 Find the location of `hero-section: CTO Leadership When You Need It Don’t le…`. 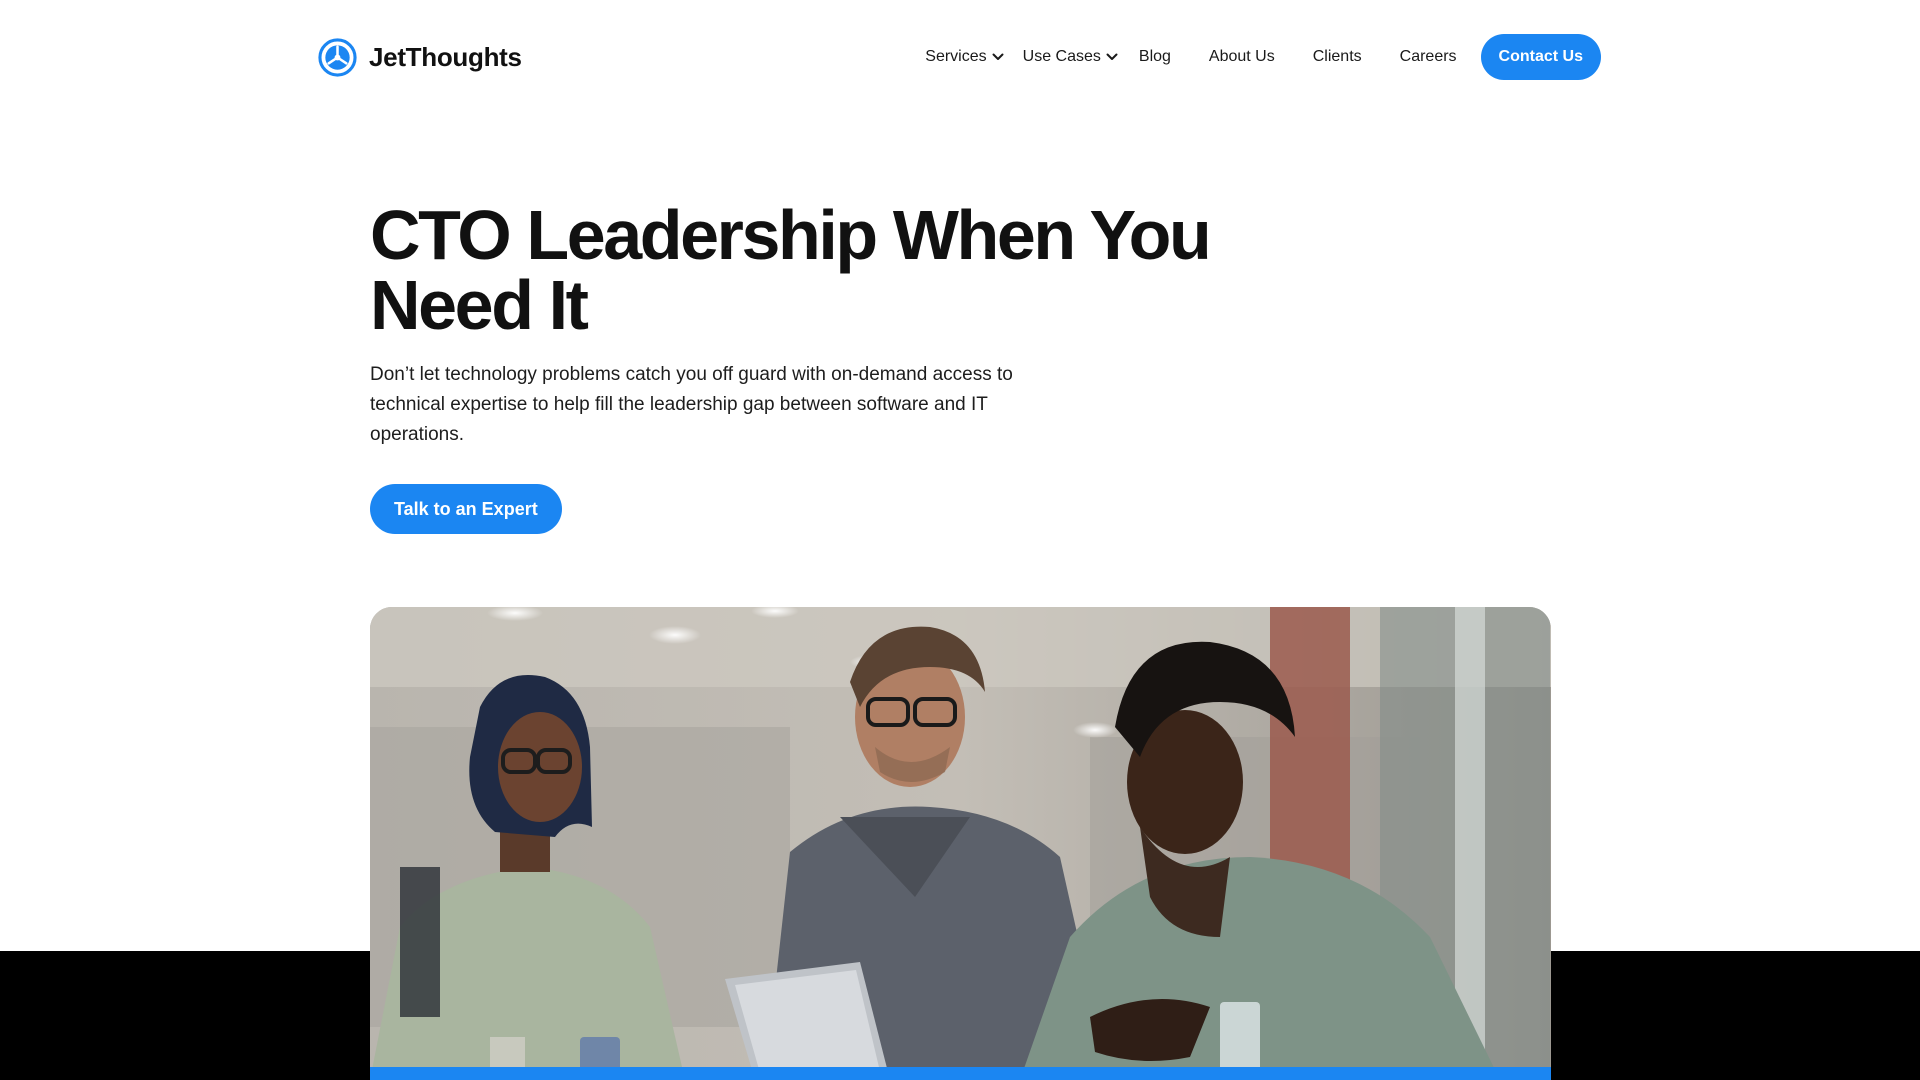

hero-section: CTO Leadership When You Need It Don’t le… is located at coordinates (820, 367).